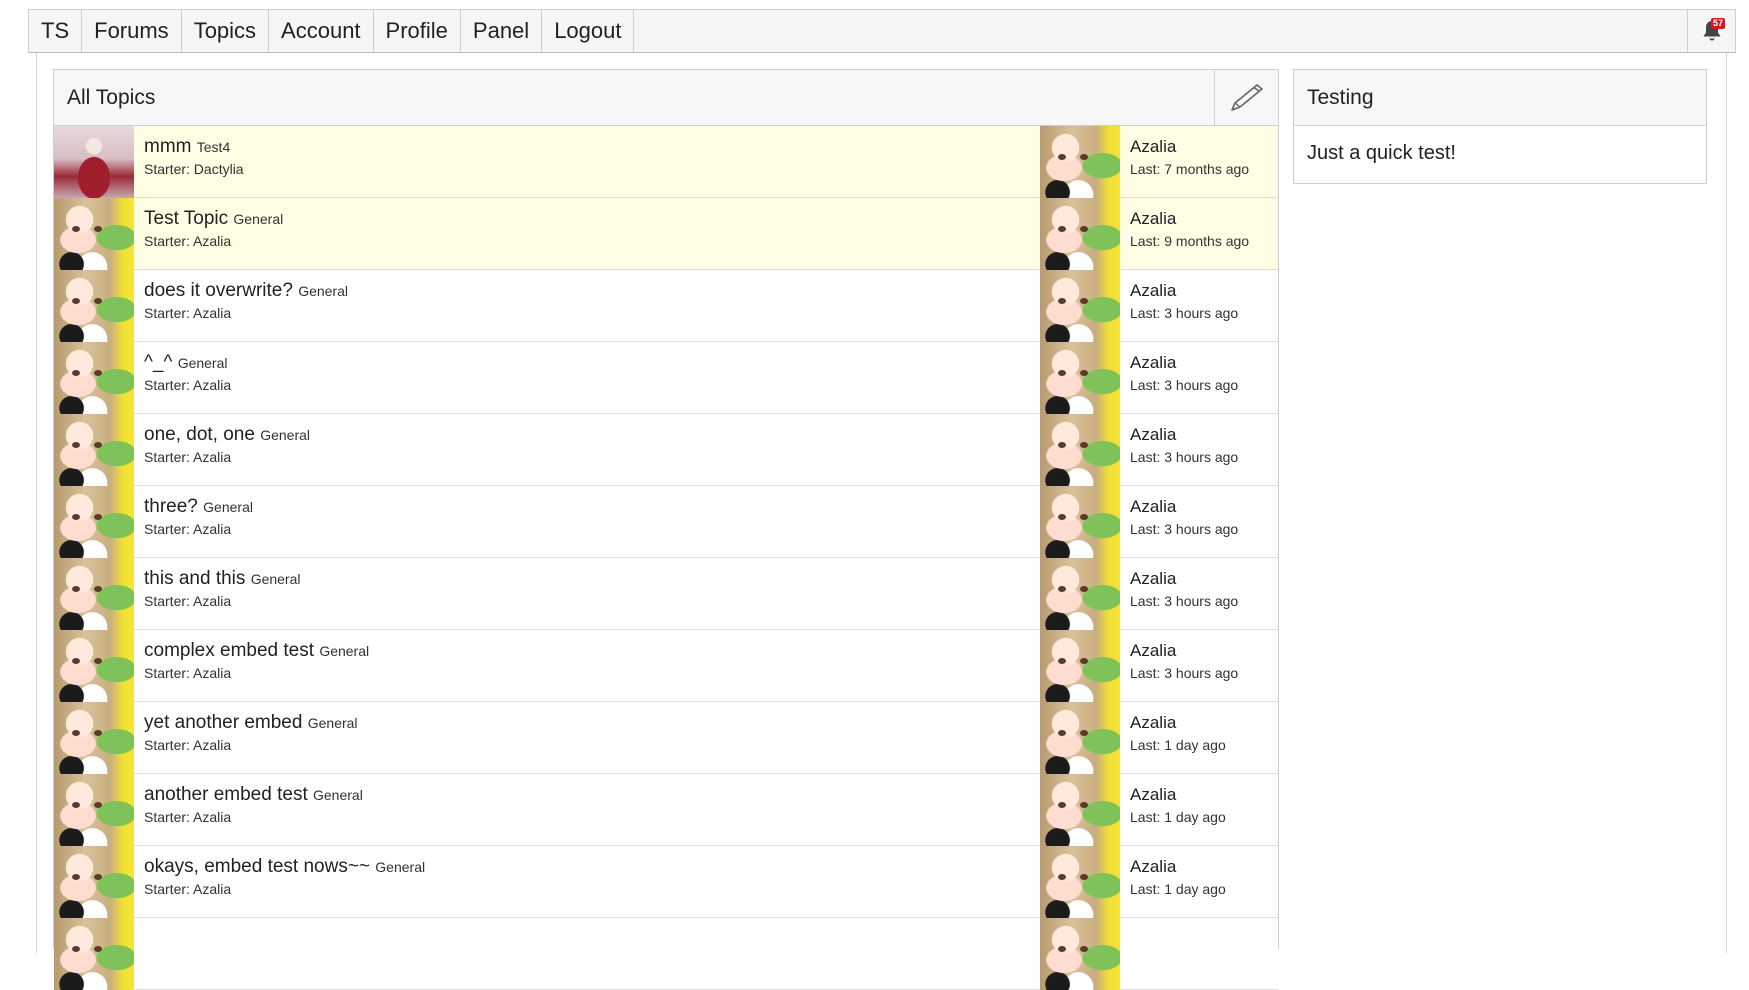 The width and height of the screenshot is (1749, 990). Describe the element at coordinates (666, 954) in the screenshot. I see `topic-row` at that location.